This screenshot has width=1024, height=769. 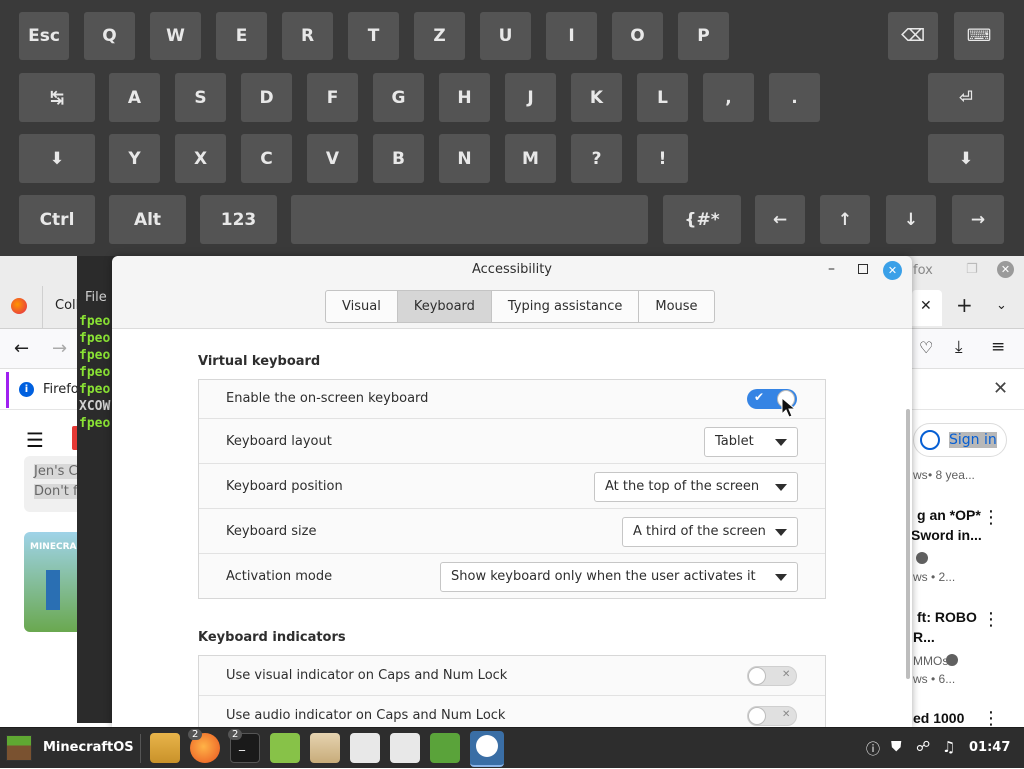 I want to click on info-close-icon: ✕, so click(x=1000, y=388).